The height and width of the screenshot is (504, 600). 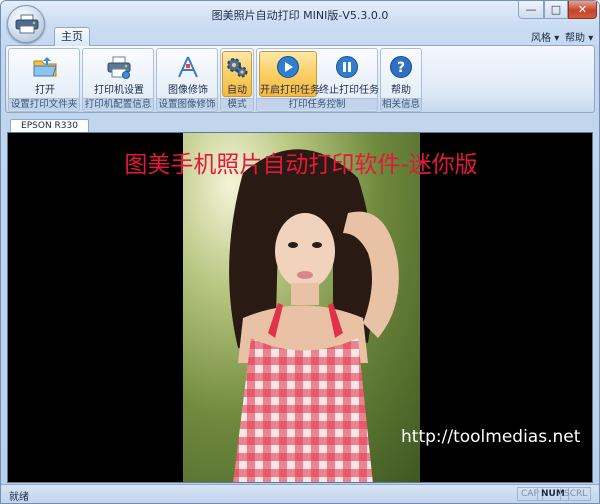 What do you see at coordinates (188, 90) in the screenshot?
I see `image-retouch-label: 图像修饰` at bounding box center [188, 90].